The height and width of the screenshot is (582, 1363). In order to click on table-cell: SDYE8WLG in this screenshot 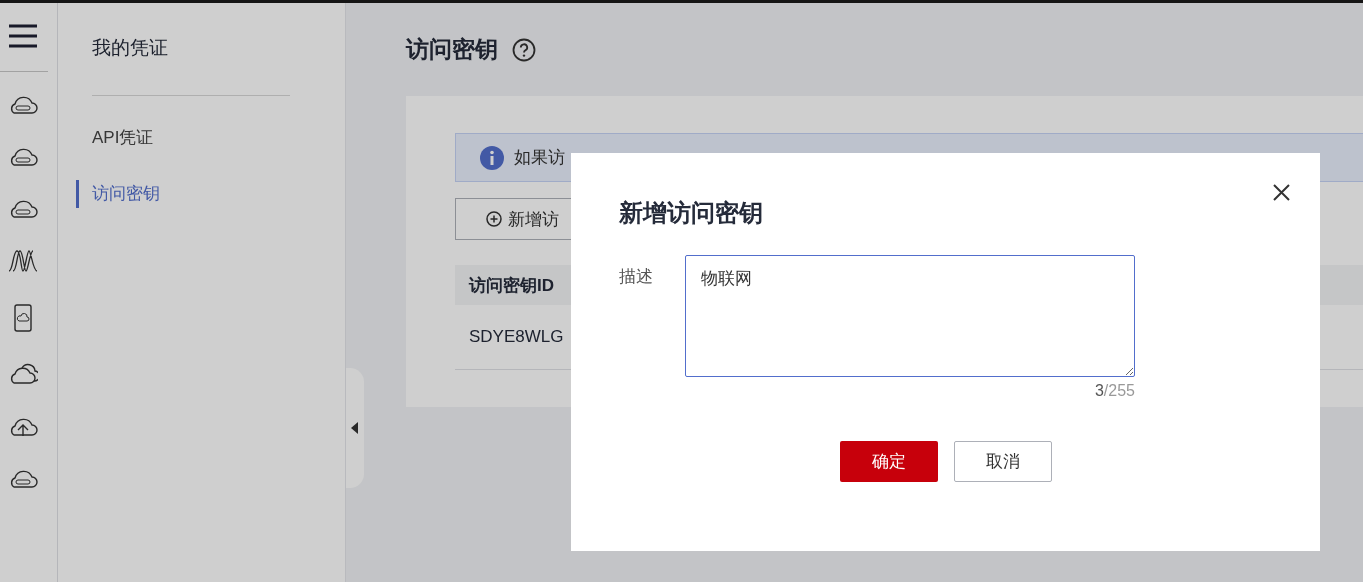, I will do `click(516, 337)`.